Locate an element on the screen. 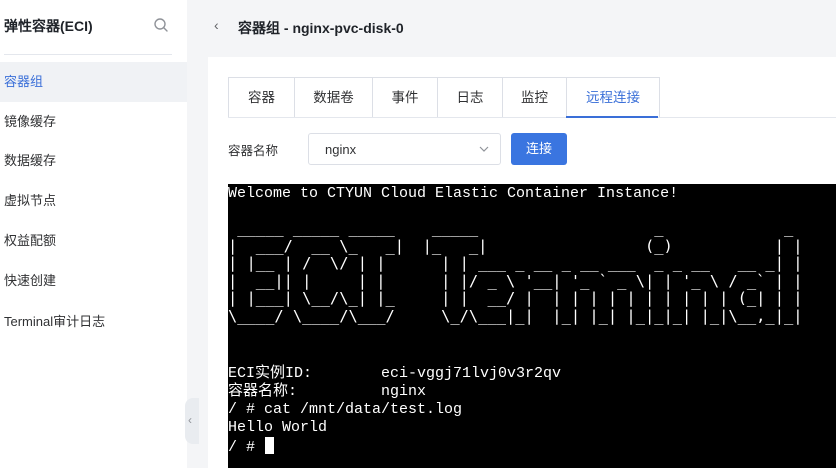 The image size is (836, 468). page-title: 容器组 - nginx-pvc-disk-0 is located at coordinates (321, 28).